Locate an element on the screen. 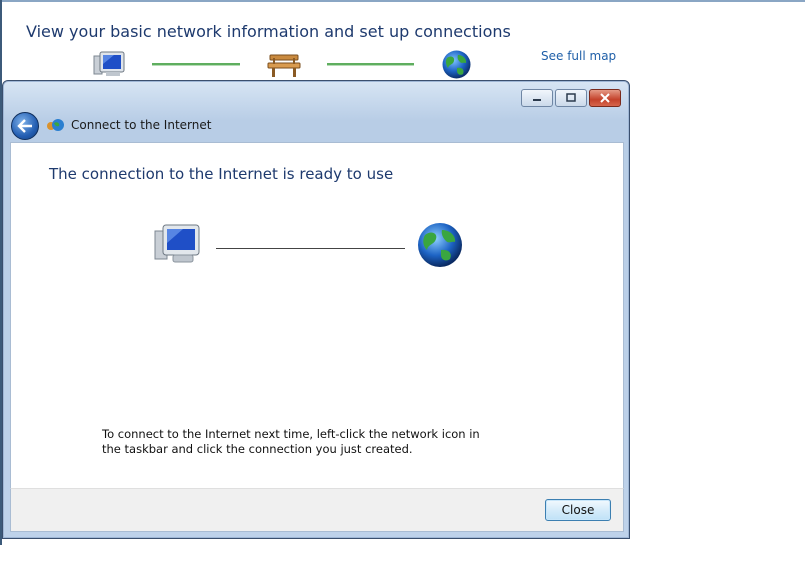  minimize-icon is located at coordinates (537, 100).